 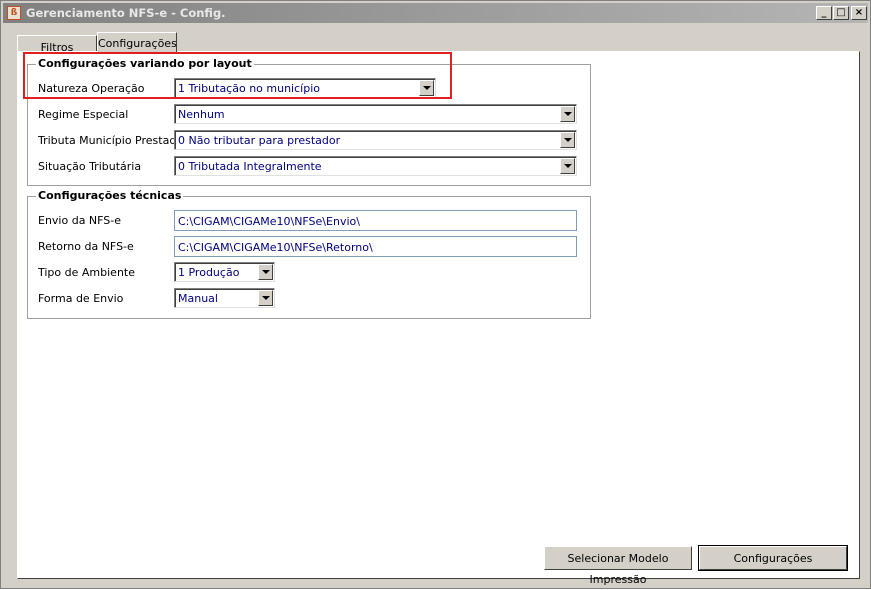 What do you see at coordinates (375, 140) in the screenshot?
I see `tributa-municipio-select: 0 Não tributar para prestador` at bounding box center [375, 140].